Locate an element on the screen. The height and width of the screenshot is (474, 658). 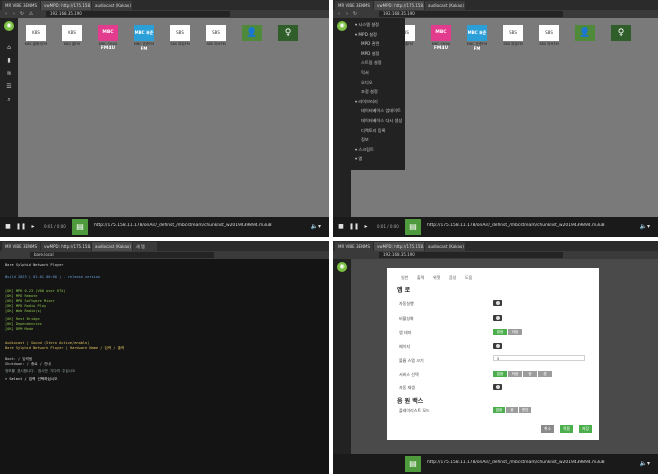
home-icon: ⌂ is located at coordinates (9, 48).